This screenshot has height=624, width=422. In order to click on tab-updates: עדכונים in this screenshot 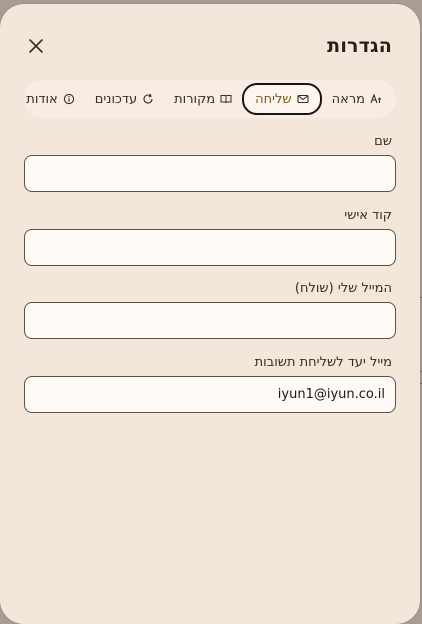, I will do `click(124, 99)`.